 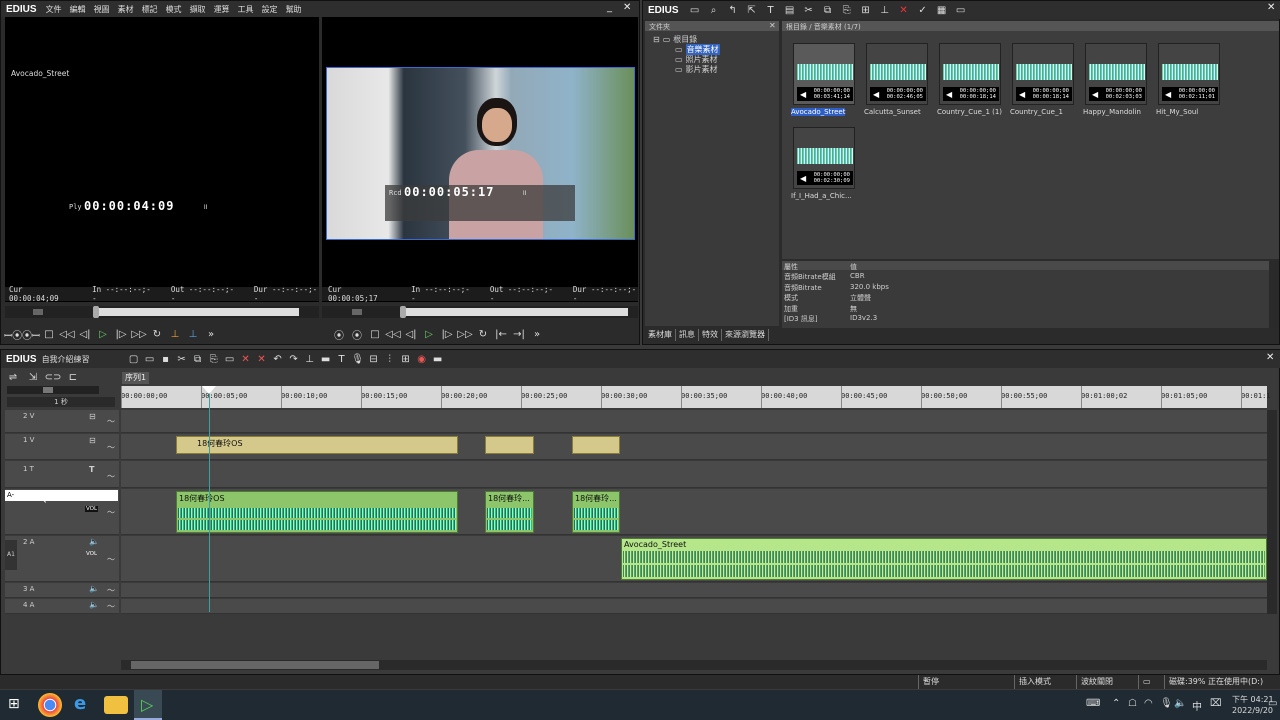 What do you see at coordinates (1045, 682) in the screenshot?
I see `status-mode: 插入模式` at bounding box center [1045, 682].